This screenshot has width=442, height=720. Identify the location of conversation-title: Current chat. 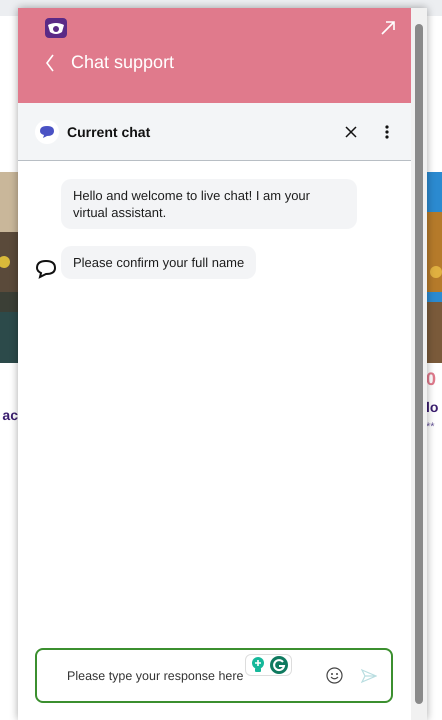
(109, 132).